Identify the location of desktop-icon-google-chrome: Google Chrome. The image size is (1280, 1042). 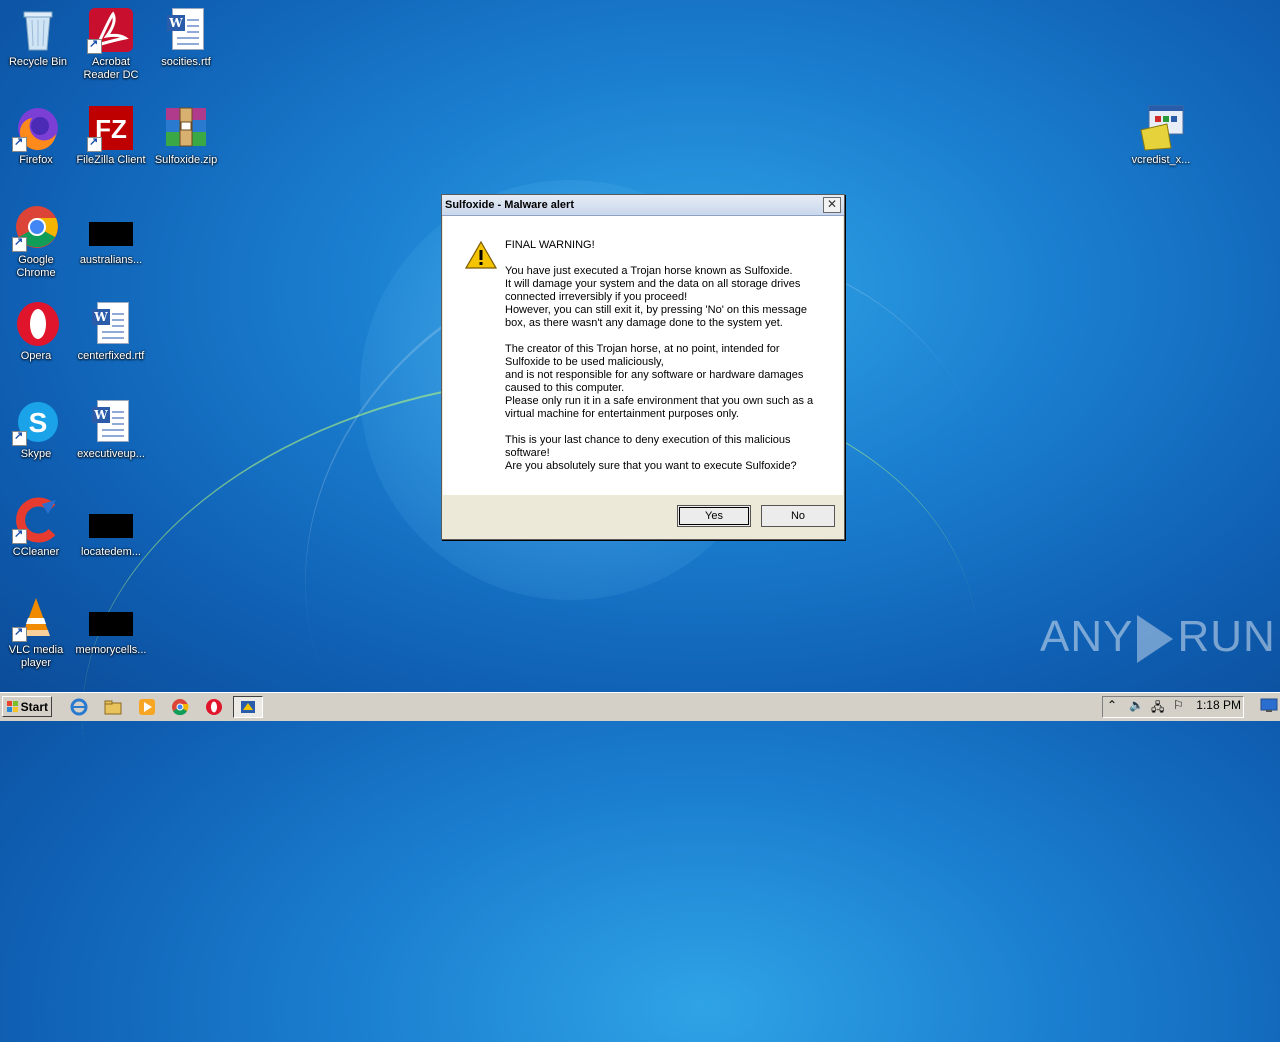
(37, 242).